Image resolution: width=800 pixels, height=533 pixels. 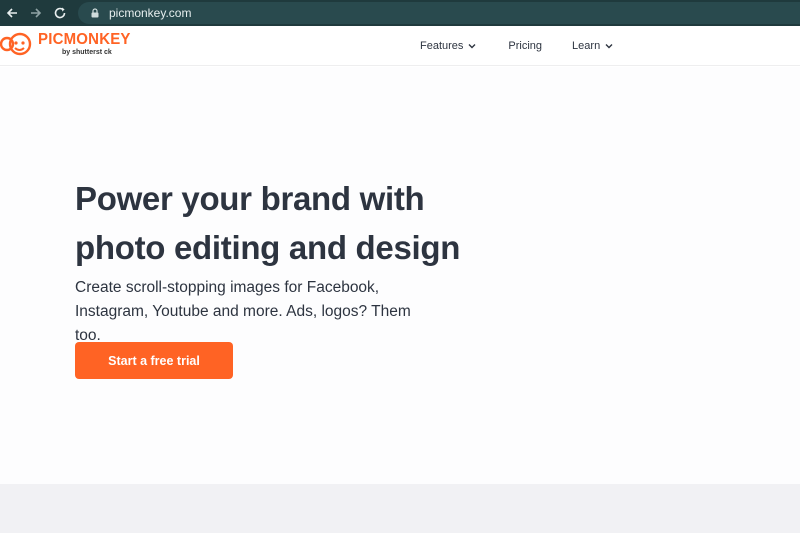 What do you see at coordinates (154, 360) in the screenshot?
I see `start-free-trial-button: Start a free trial` at bounding box center [154, 360].